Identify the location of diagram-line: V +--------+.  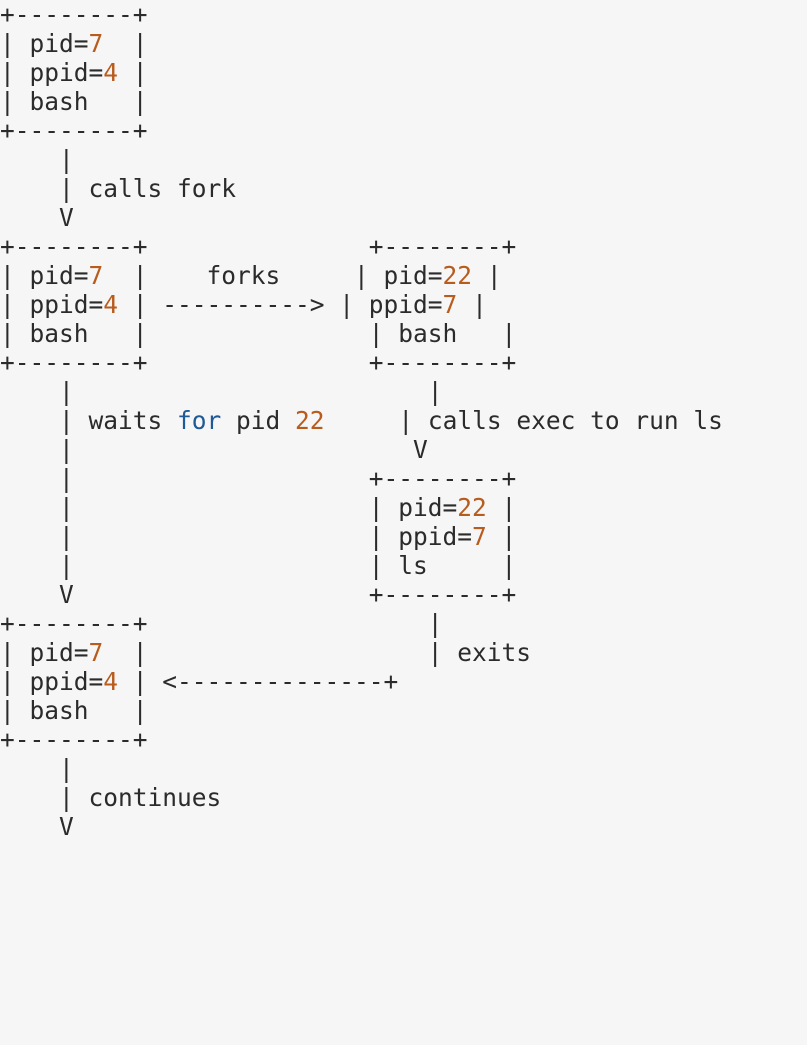
(403, 594).